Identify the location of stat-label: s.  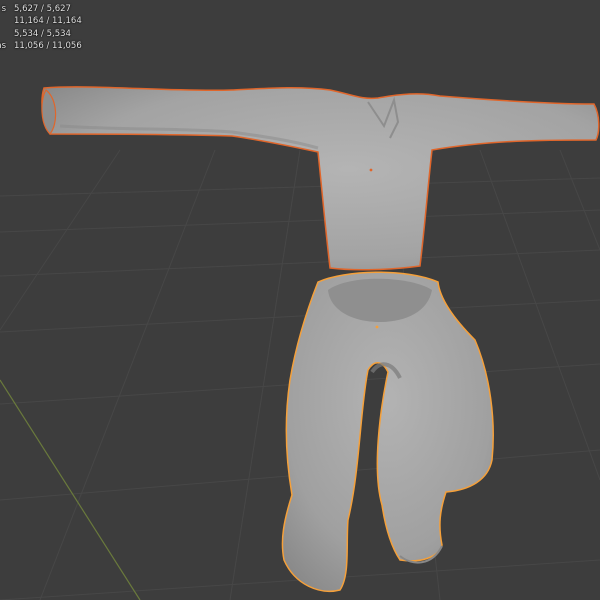
(3, 9).